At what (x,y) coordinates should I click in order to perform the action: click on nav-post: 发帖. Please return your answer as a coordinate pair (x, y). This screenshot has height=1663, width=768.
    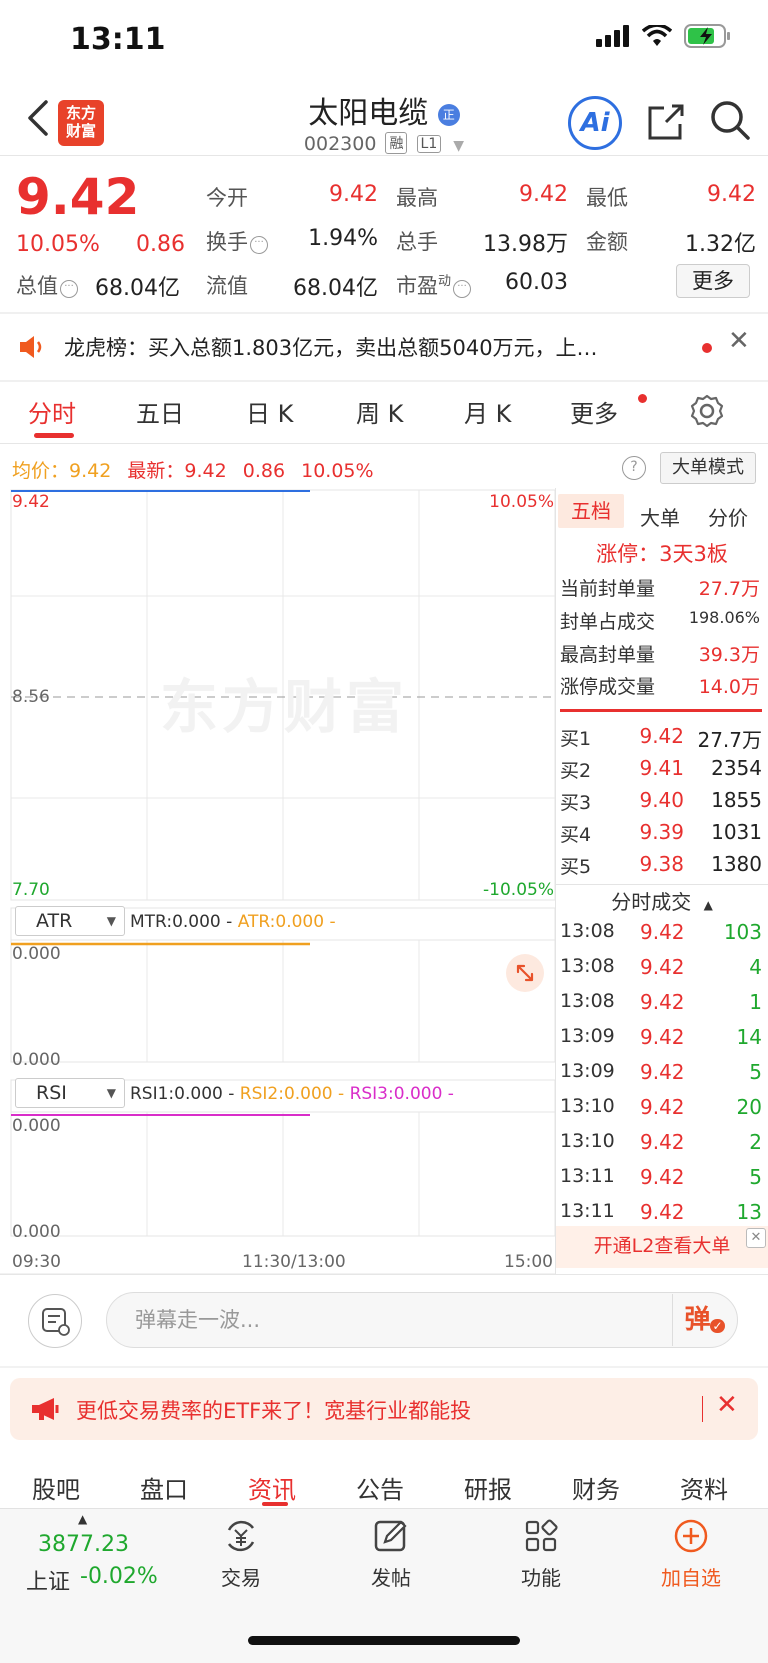
    Looking at the image, I should click on (391, 1553).